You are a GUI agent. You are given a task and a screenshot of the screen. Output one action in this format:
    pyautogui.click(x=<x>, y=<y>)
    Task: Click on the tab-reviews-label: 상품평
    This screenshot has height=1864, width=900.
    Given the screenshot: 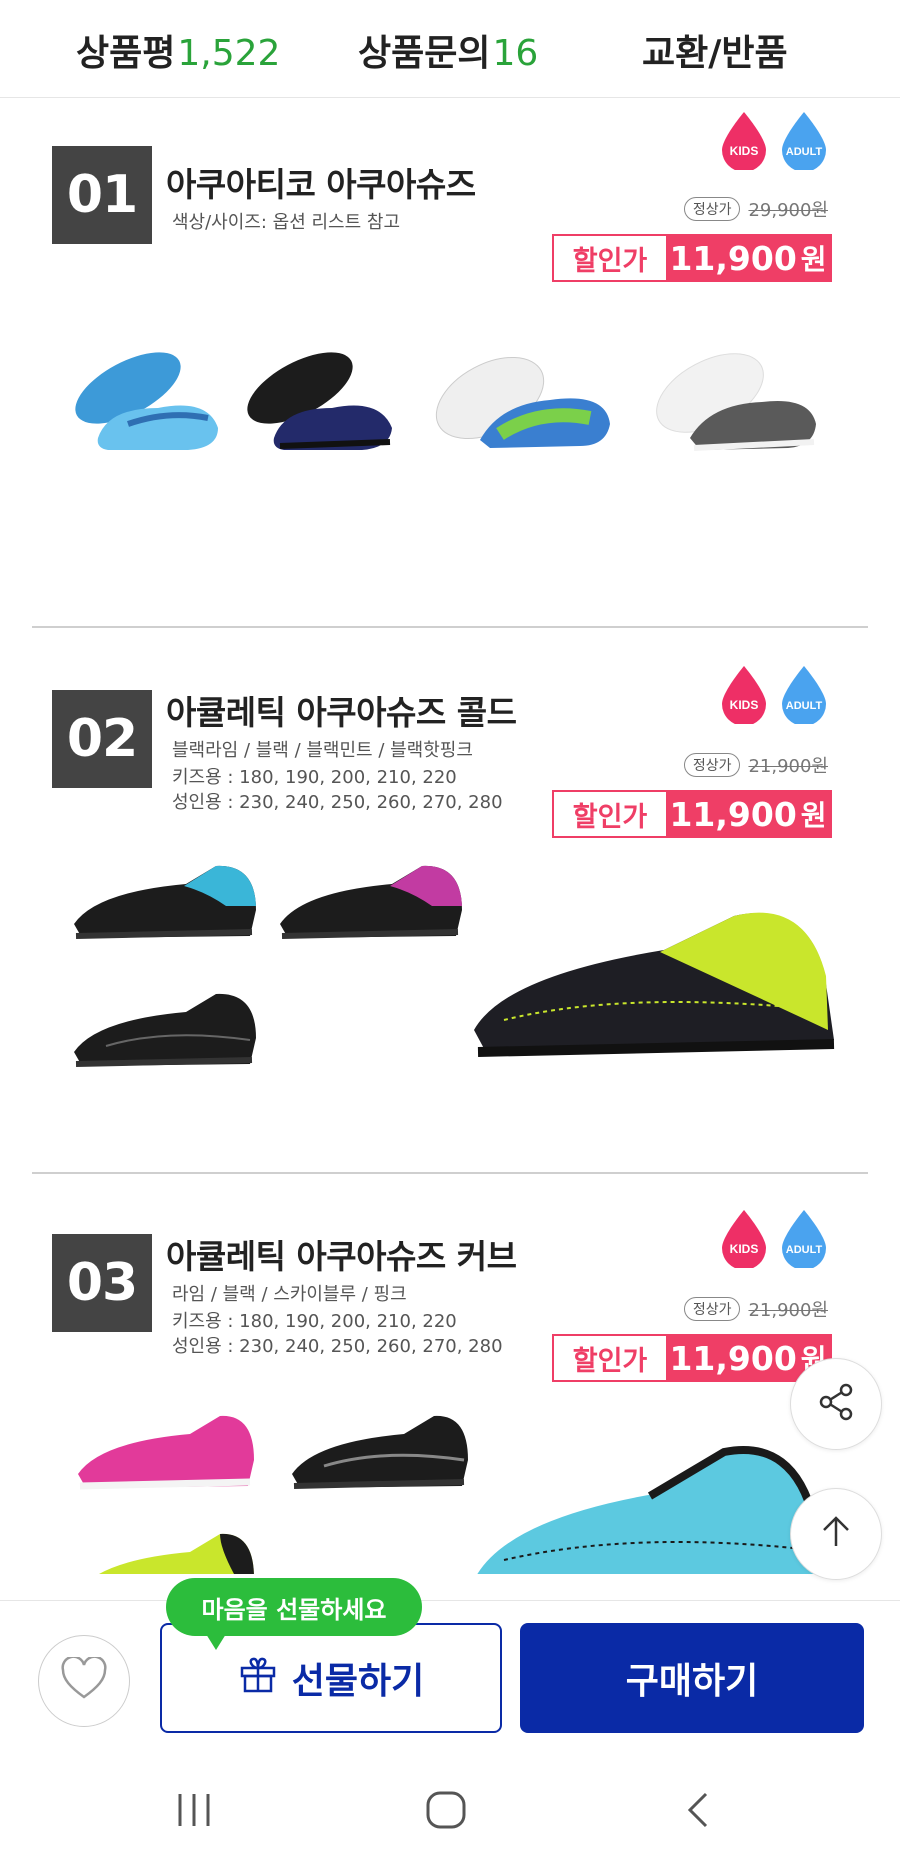 What is the action you would take?
    pyautogui.click(x=126, y=53)
    